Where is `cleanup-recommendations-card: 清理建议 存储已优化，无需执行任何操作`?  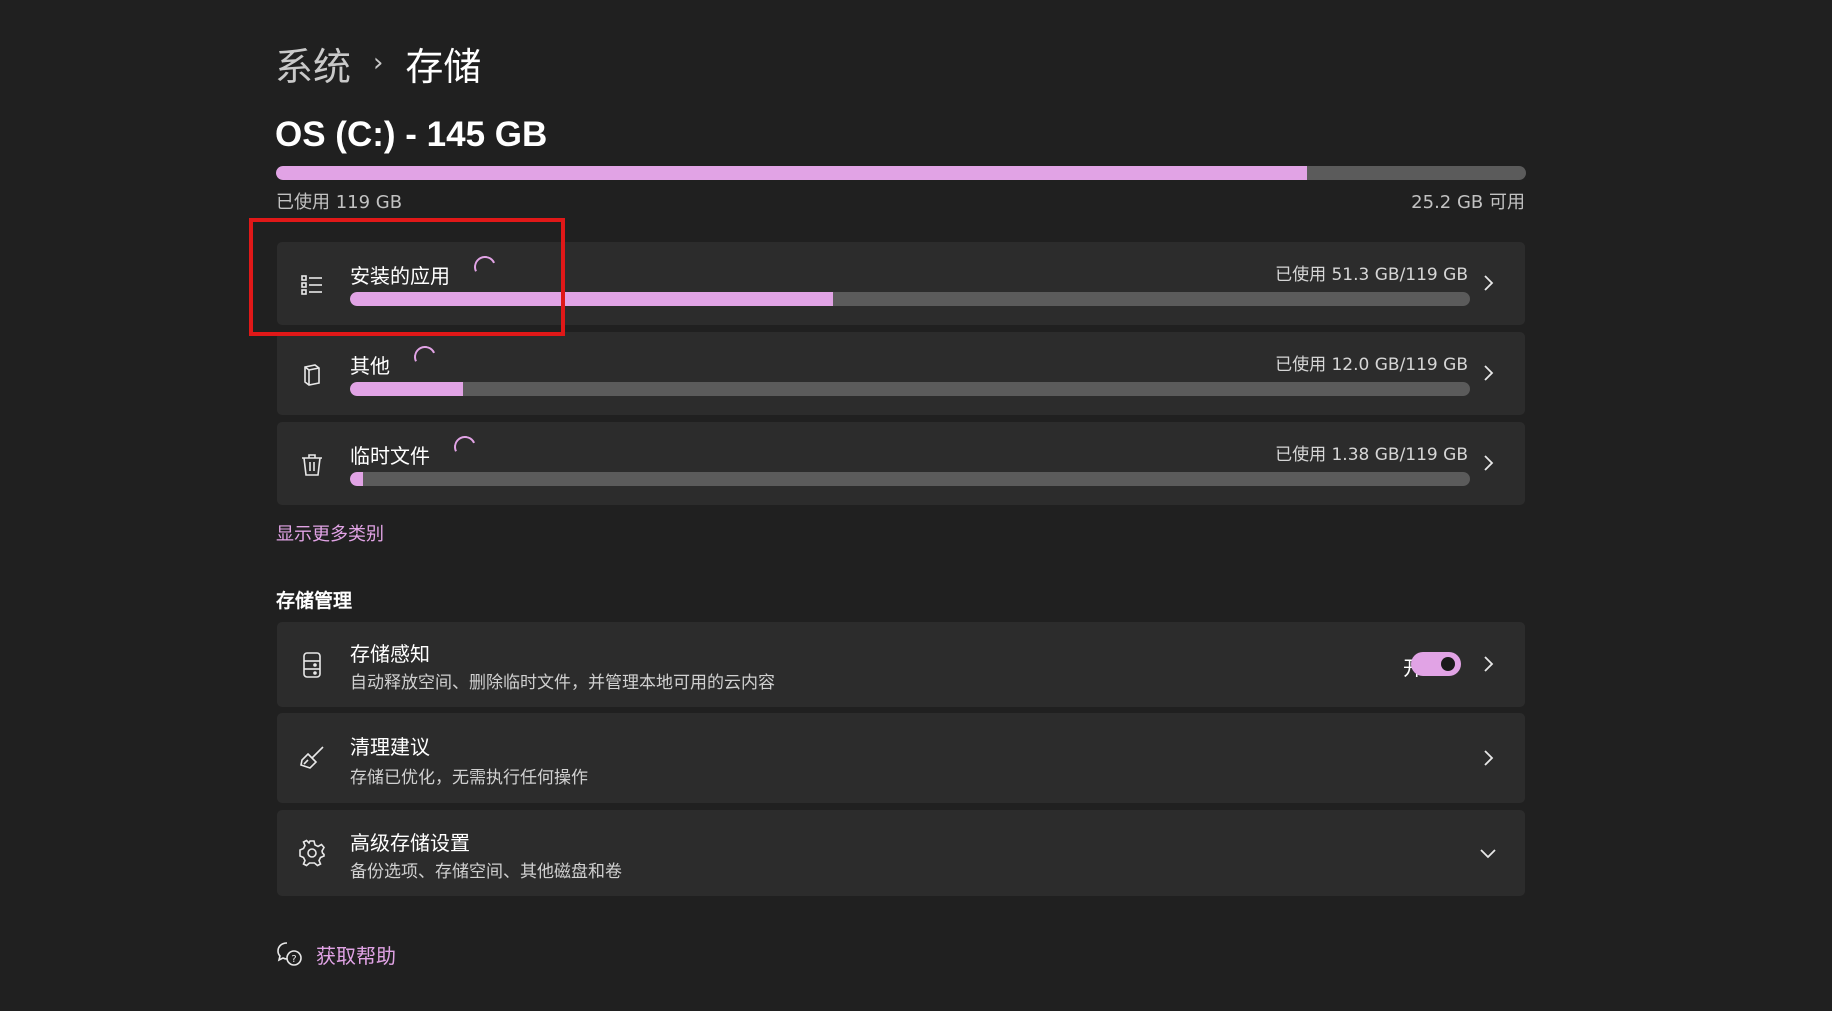
cleanup-recommendations-card: 清理建议 存储已优化，无需执行任何操作 is located at coordinates (901, 758).